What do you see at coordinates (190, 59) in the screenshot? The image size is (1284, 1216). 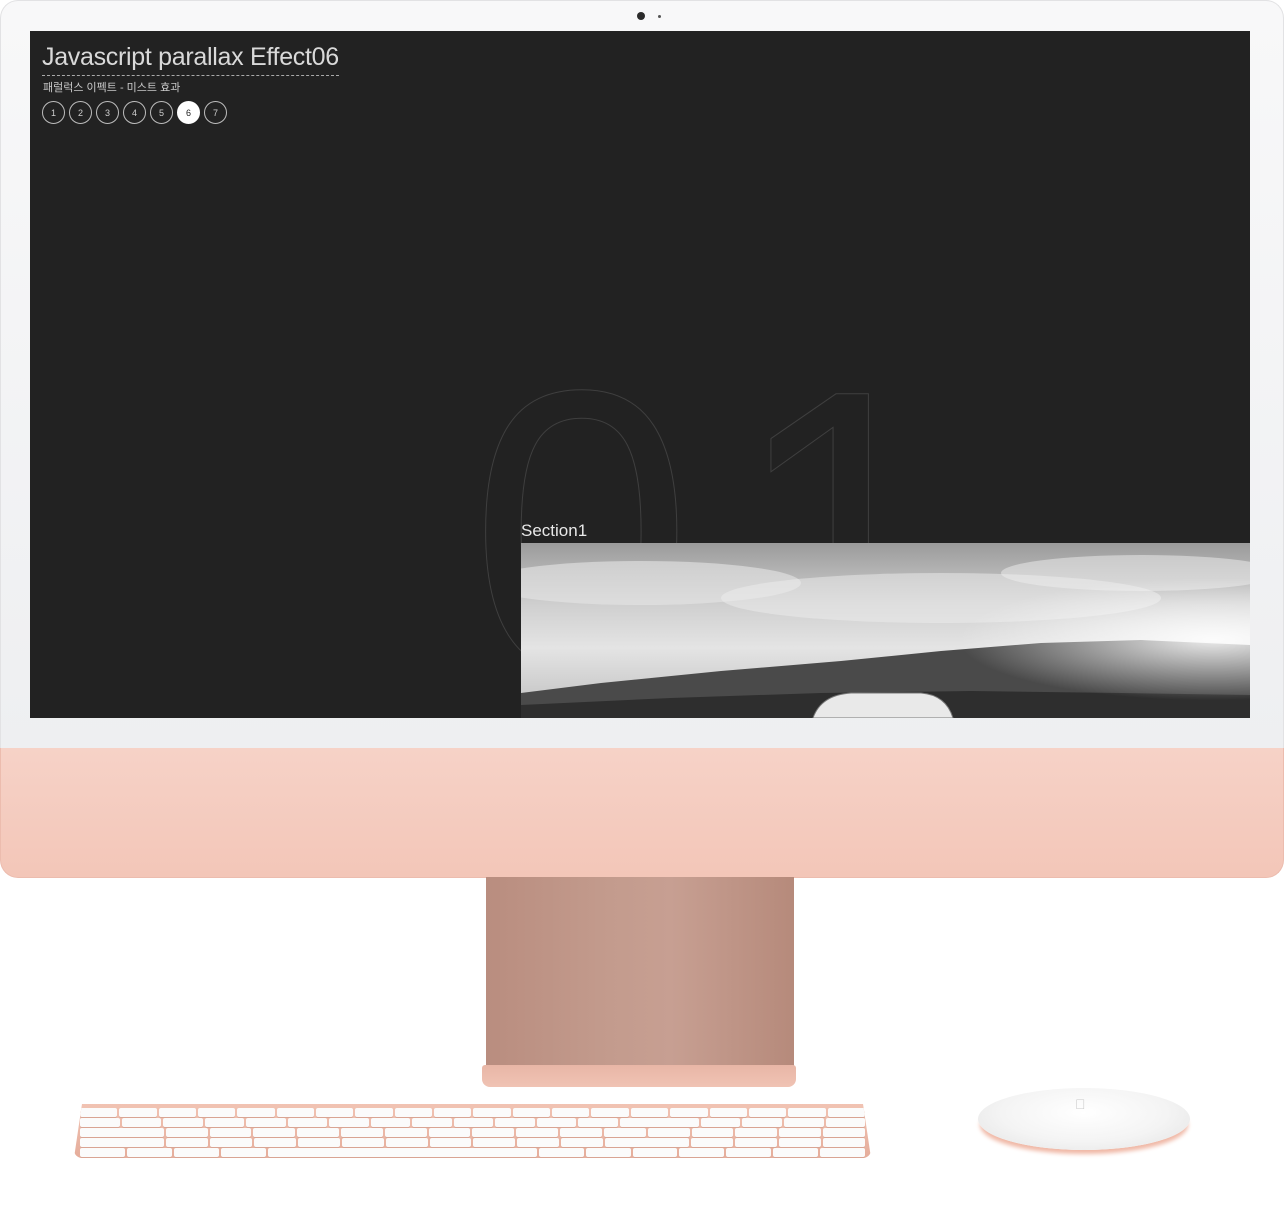 I see `page-title: Javascript parallax Effect06` at bounding box center [190, 59].